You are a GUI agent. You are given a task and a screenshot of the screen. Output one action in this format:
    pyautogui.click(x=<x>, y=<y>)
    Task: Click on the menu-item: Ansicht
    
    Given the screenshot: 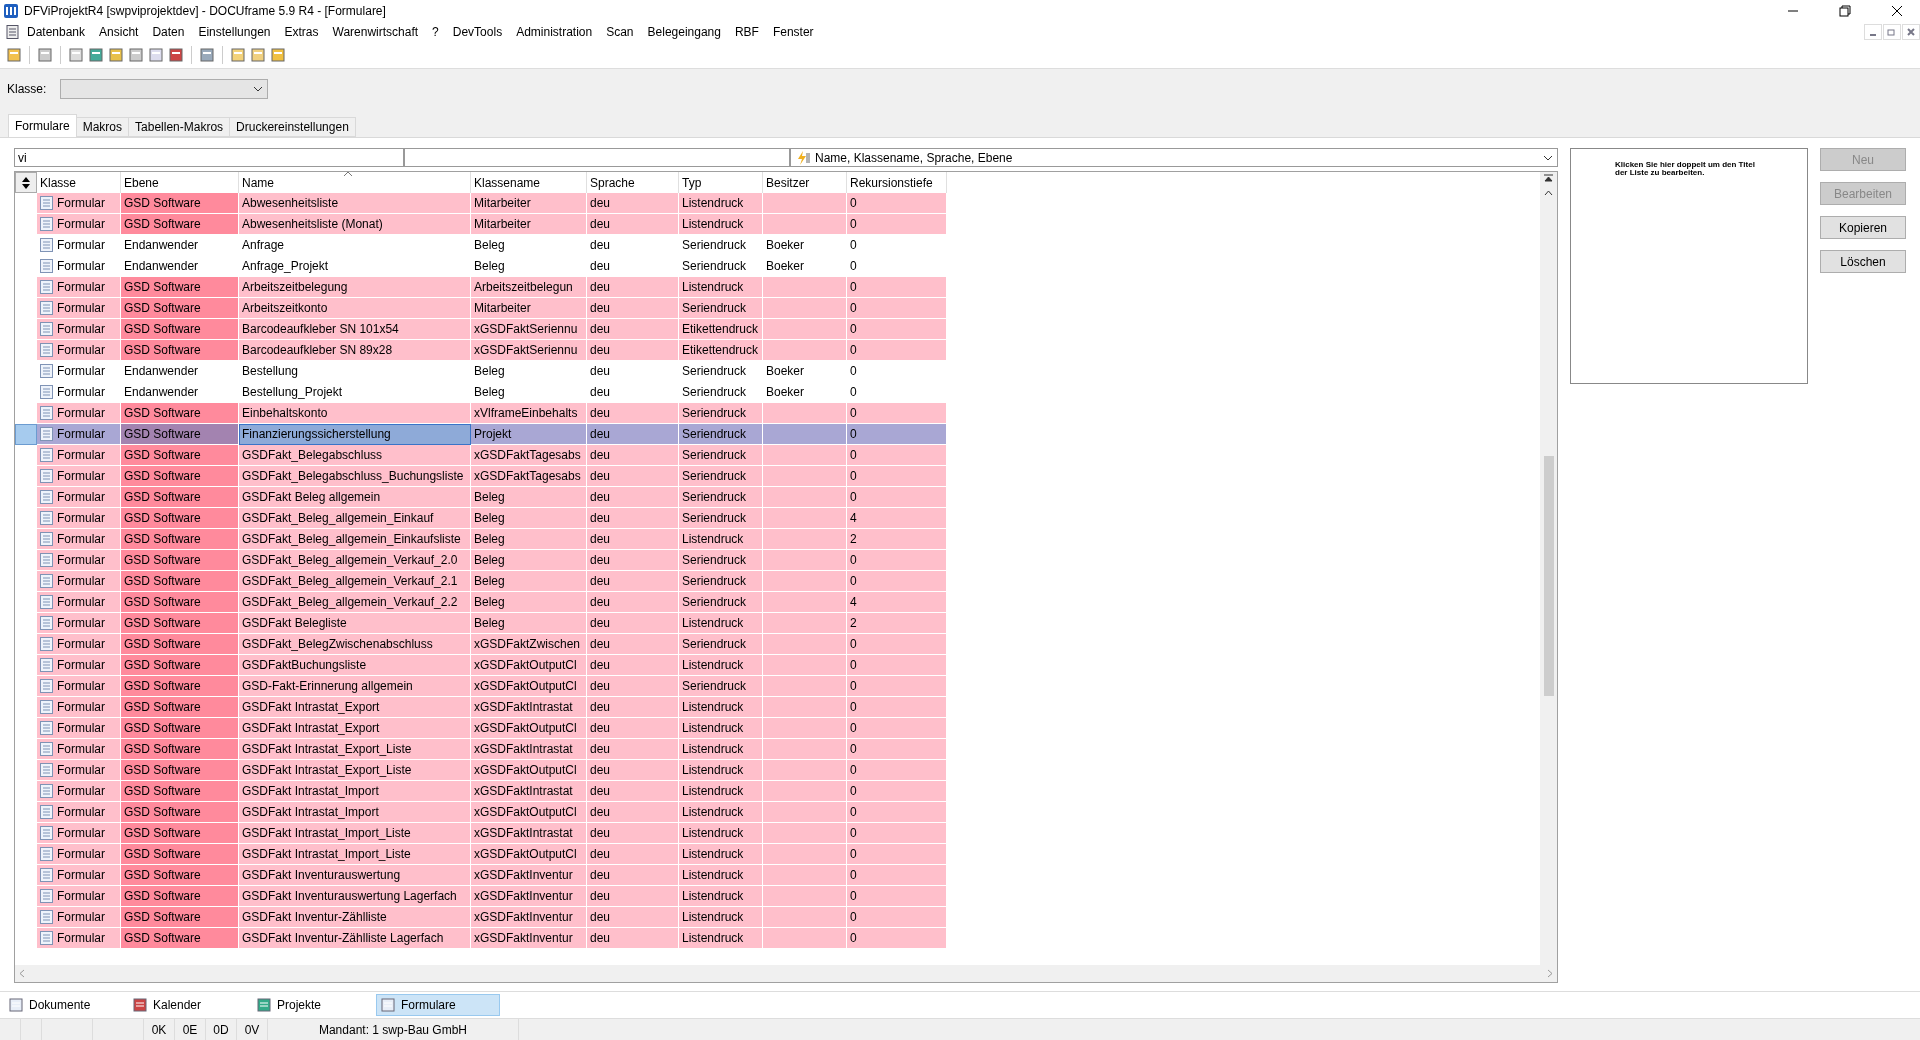 What is the action you would take?
    pyautogui.click(x=119, y=32)
    